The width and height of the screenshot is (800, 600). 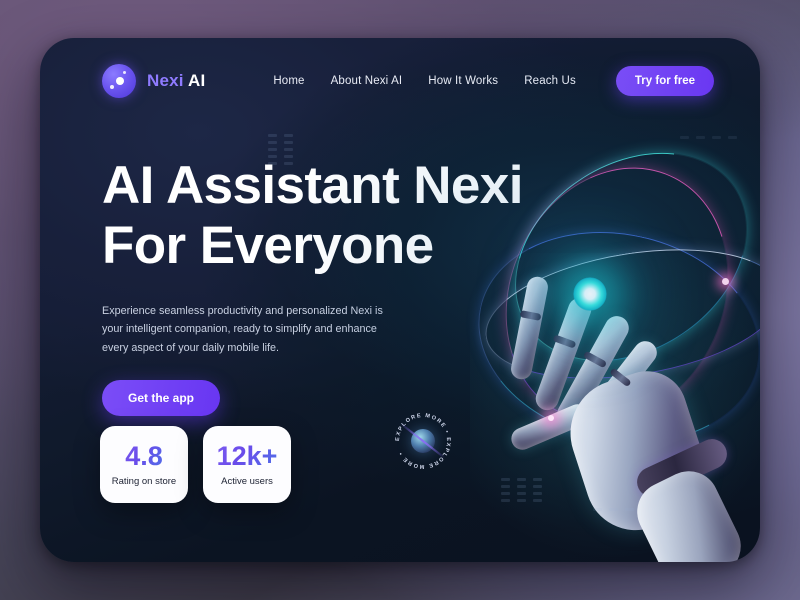 I want to click on title-line-2: For Everyone, so click(x=268, y=245).